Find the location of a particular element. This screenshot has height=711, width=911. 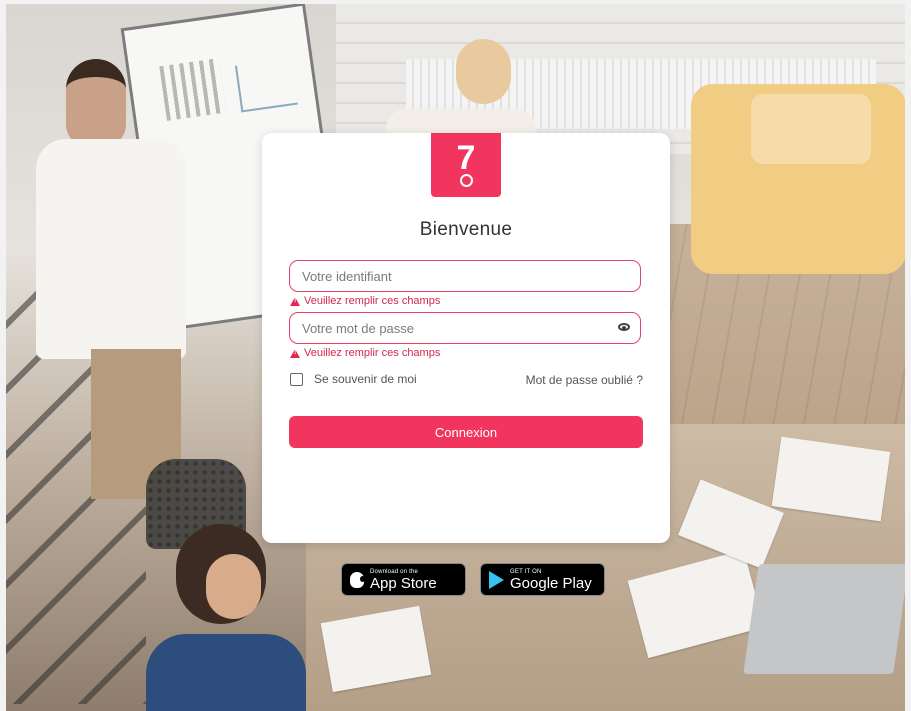

password-error: Veuillez remplir ces champs is located at coordinates (365, 353).